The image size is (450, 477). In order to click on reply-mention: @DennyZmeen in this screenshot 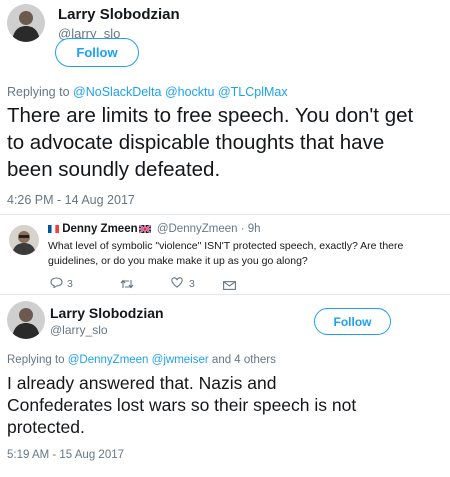, I will do `click(108, 360)`.